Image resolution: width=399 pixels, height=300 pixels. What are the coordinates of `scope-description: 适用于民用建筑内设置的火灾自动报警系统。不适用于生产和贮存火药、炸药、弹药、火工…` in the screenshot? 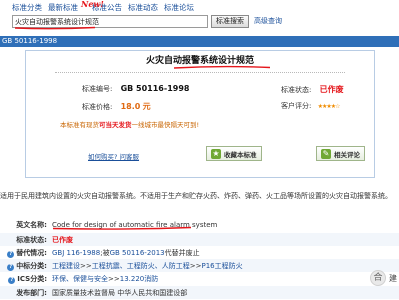 It's located at (196, 196).